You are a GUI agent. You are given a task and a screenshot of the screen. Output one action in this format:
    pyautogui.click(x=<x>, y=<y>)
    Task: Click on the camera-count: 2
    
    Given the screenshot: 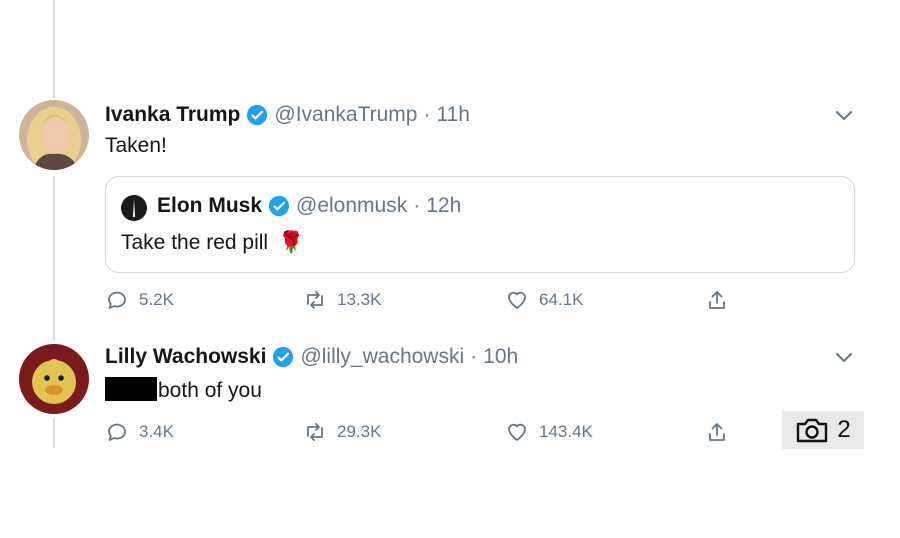 What is the action you would take?
    pyautogui.click(x=844, y=429)
    